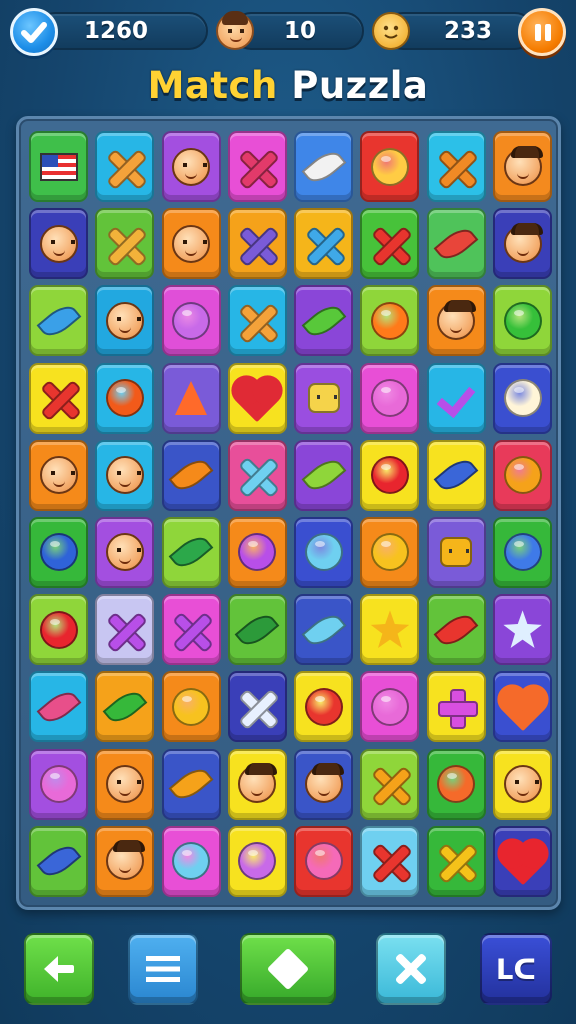 The image size is (576, 1024). What do you see at coordinates (191, 244) in the screenshot?
I see `tile-r2-c3` at bounding box center [191, 244].